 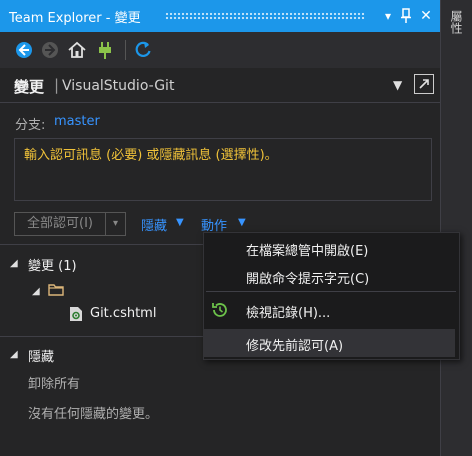 What do you see at coordinates (308, 279) in the screenshot?
I see `menu-item-label: 開啟命令提示字元(C)` at bounding box center [308, 279].